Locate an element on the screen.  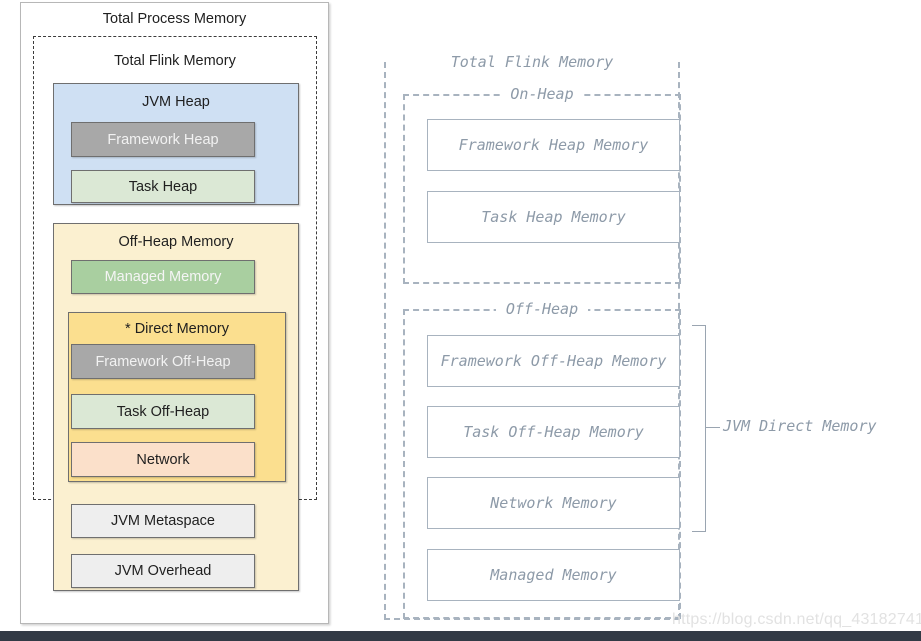
ascii-off-heap-text: Off-Heap is located at coordinates (542, 309).